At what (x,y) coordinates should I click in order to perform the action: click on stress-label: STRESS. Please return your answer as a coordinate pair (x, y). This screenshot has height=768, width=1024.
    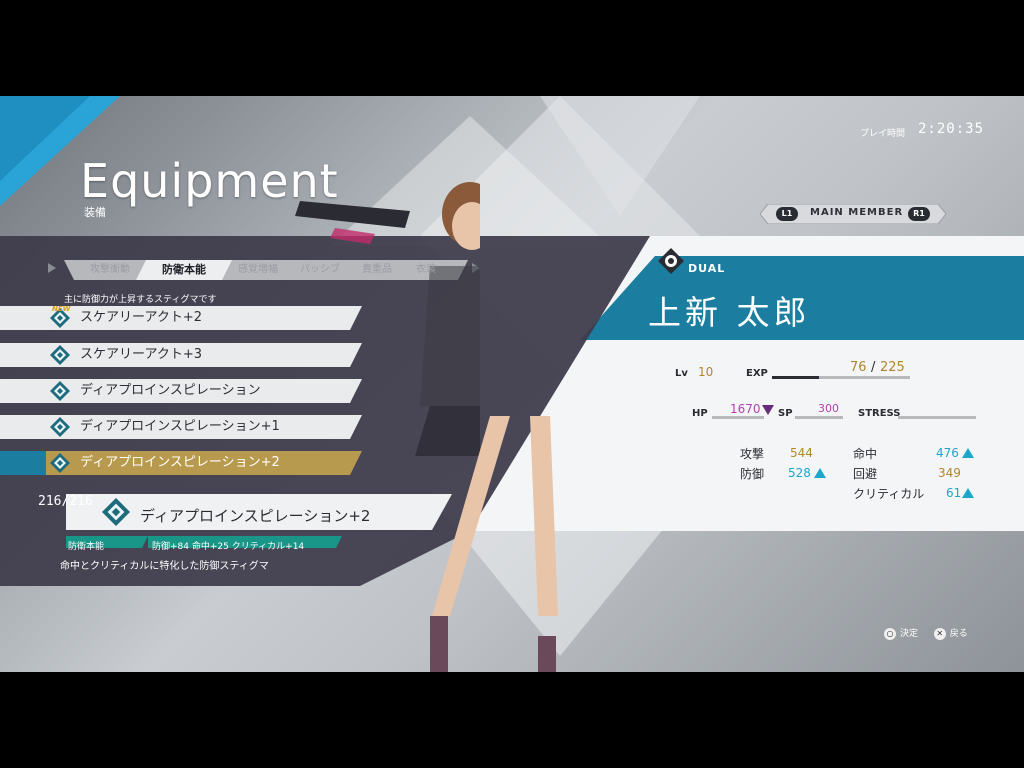
    Looking at the image, I should click on (879, 413).